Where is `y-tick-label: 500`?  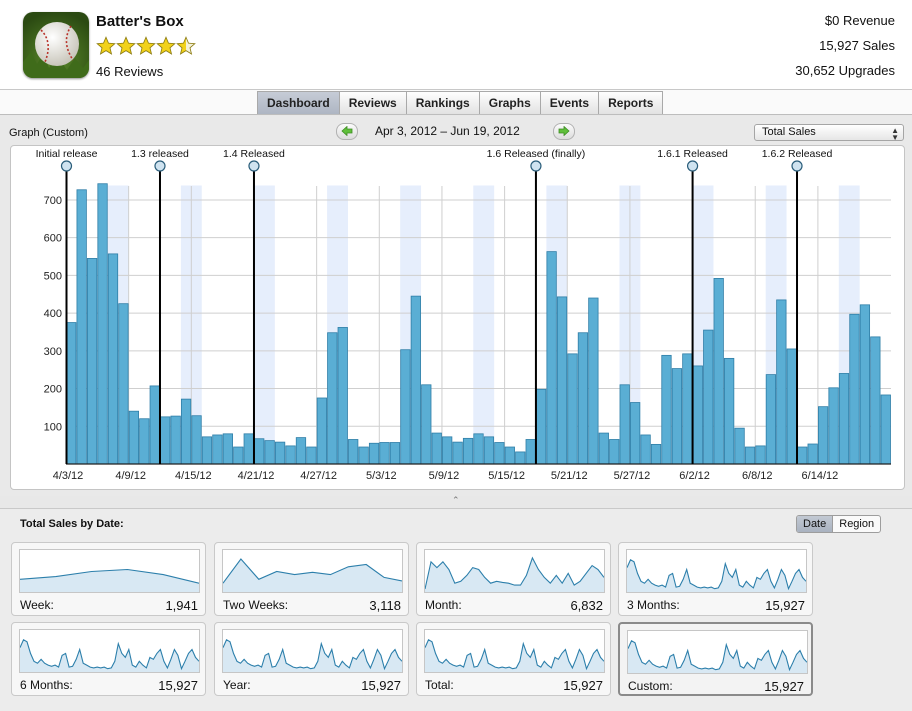 y-tick-label: 500 is located at coordinates (53, 276).